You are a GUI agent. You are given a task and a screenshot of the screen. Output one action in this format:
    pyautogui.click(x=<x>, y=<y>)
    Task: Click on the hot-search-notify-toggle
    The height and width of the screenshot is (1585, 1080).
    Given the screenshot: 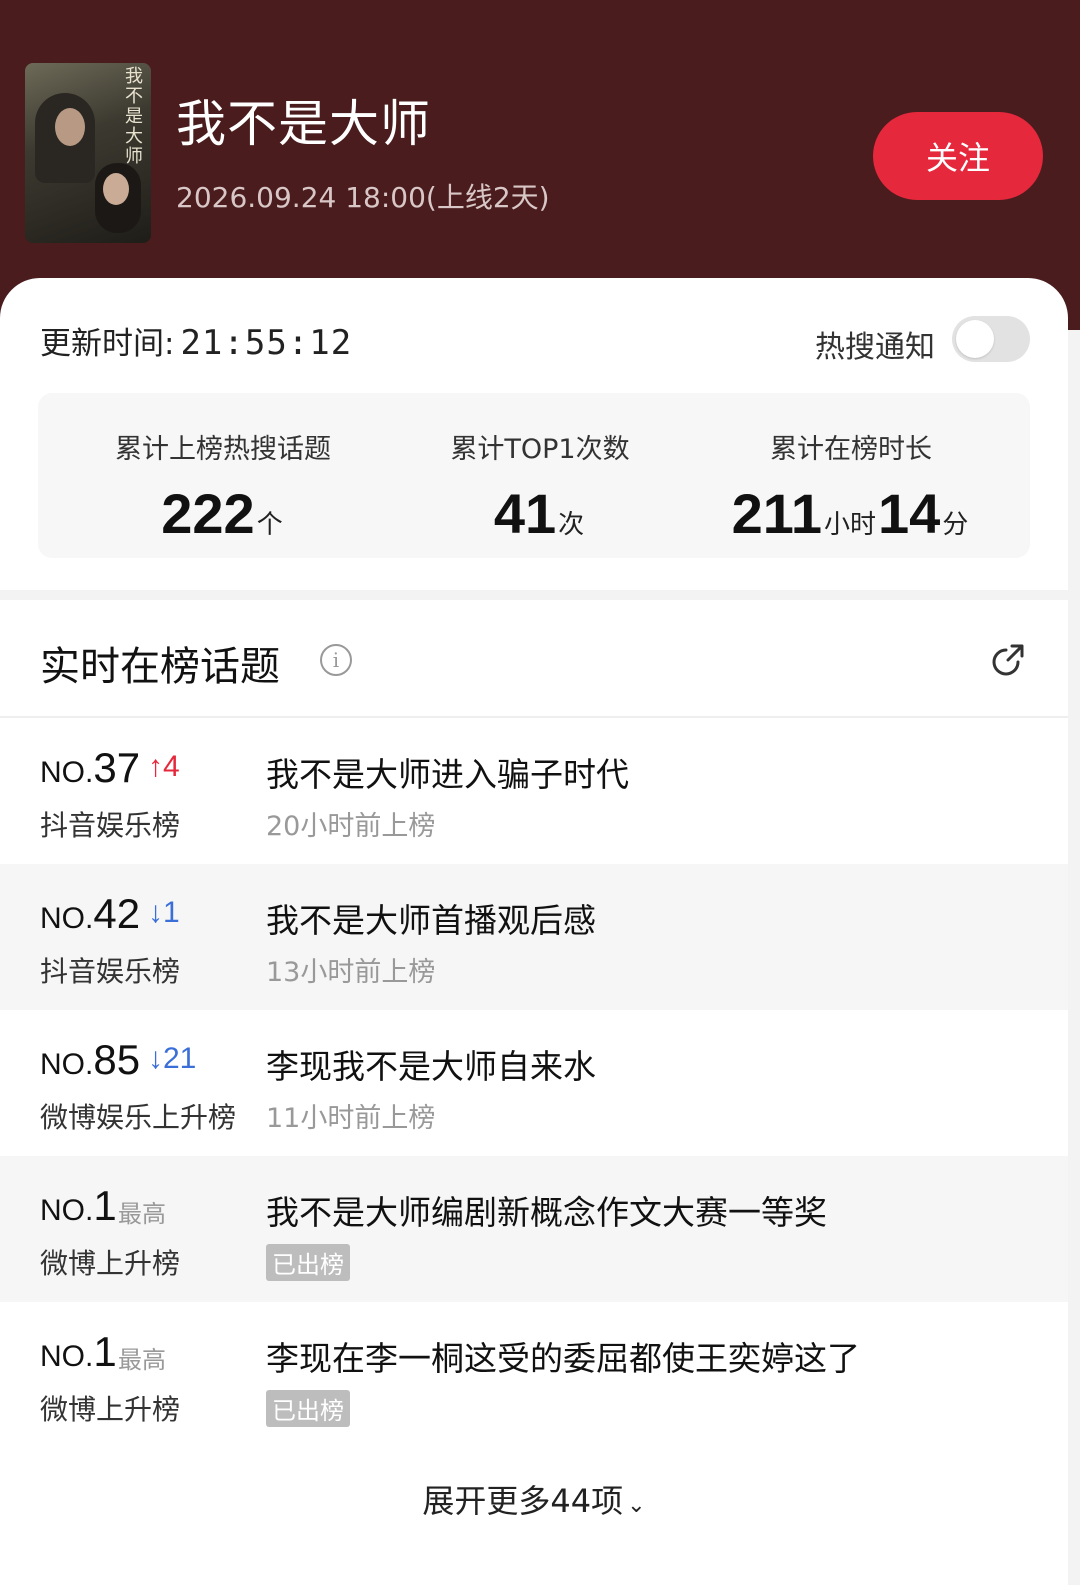 What is the action you would take?
    pyautogui.click(x=991, y=339)
    